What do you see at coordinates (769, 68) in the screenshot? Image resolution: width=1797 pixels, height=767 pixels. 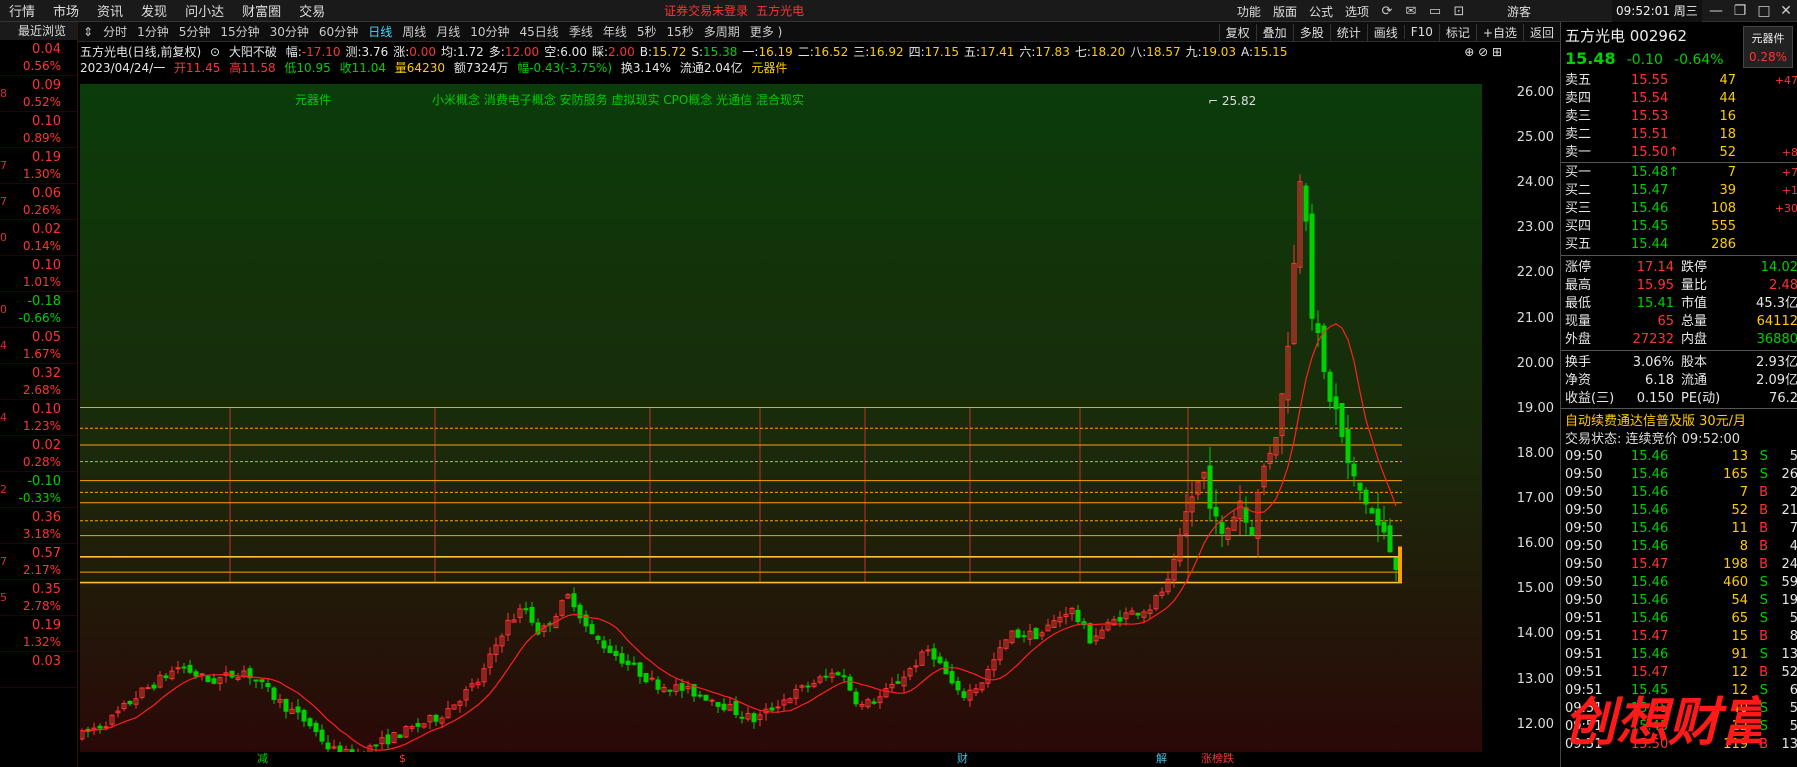 I see `bar-sector: 元器件` at bounding box center [769, 68].